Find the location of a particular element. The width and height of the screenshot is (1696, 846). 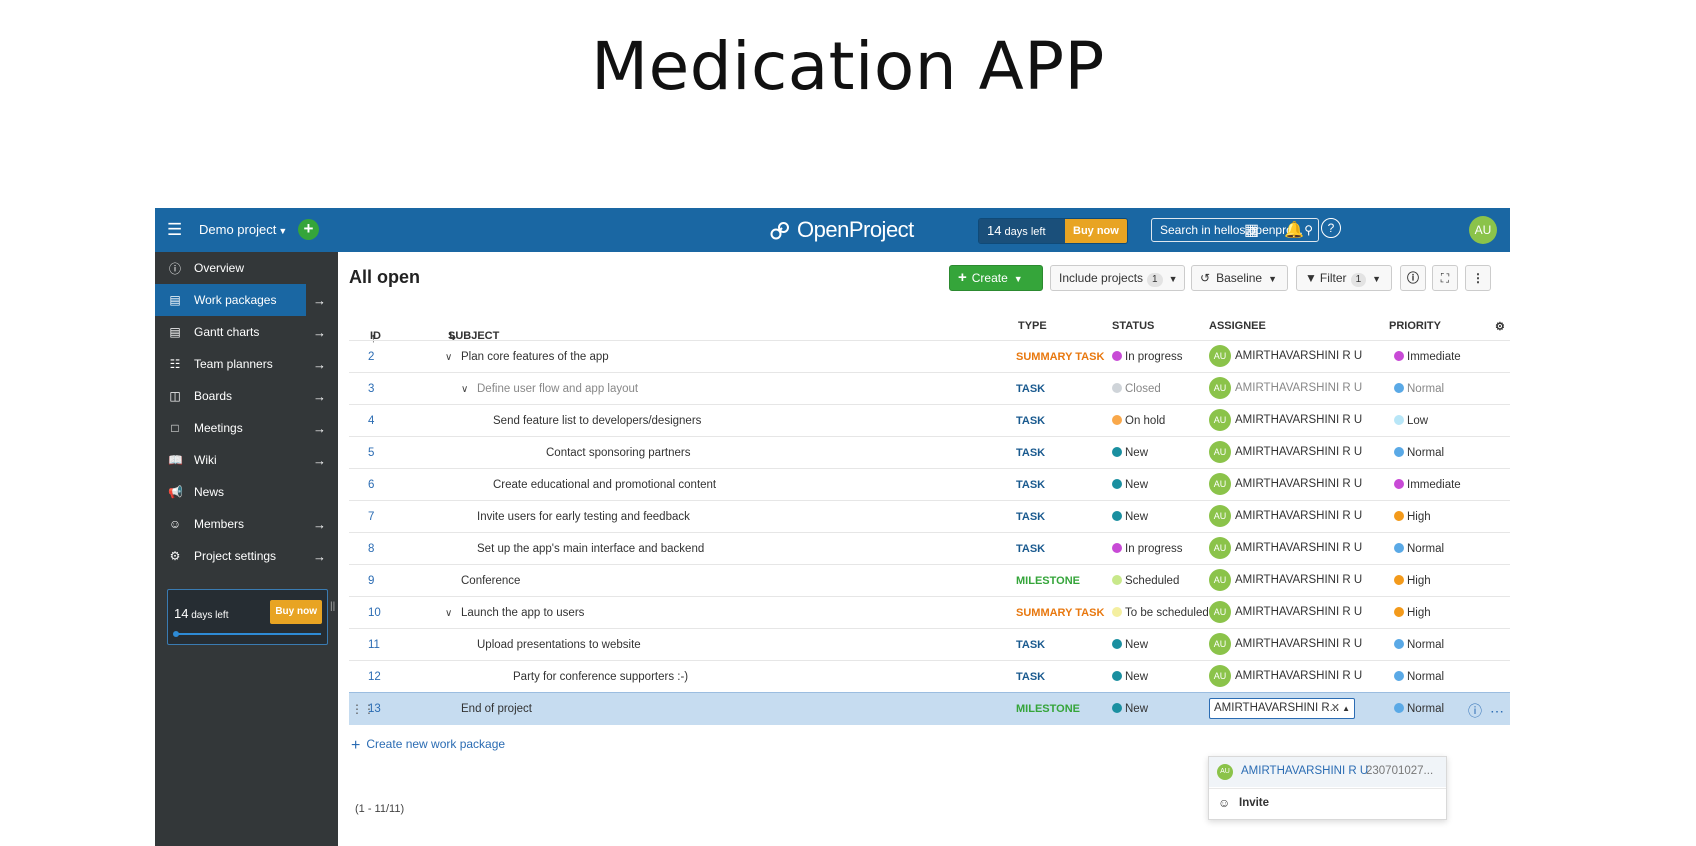

openproject-logo: OpenProject is located at coordinates (842, 230).